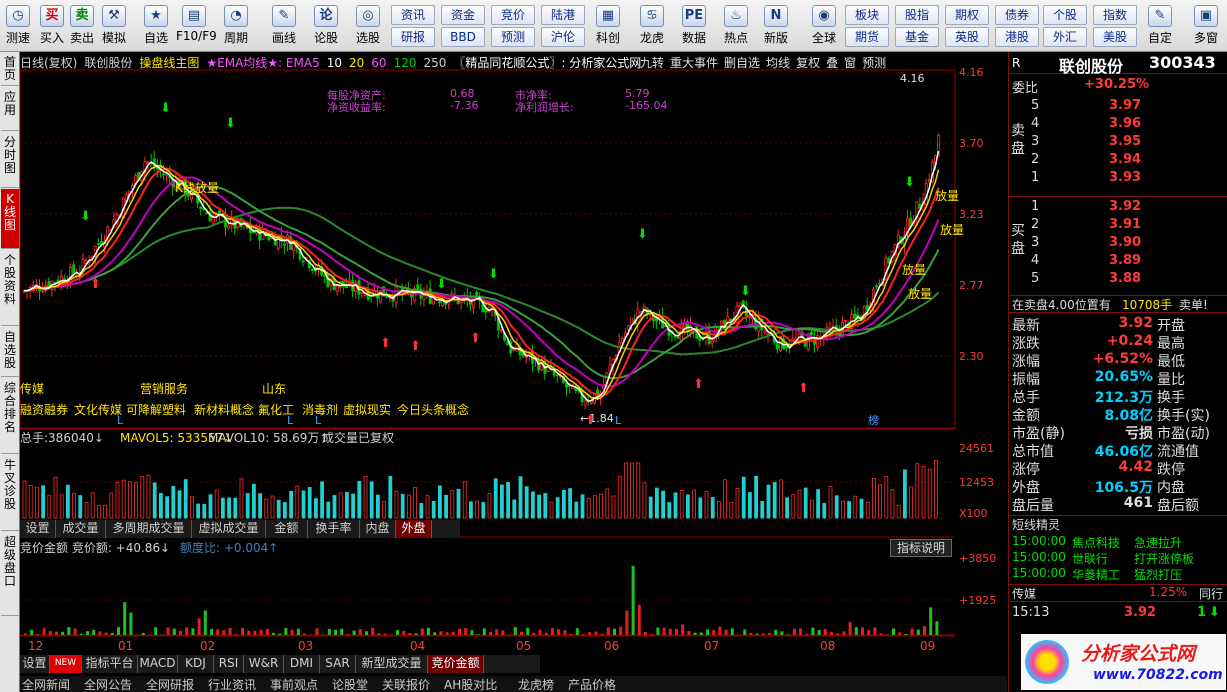  Describe the element at coordinates (378, 529) in the screenshot. I see `vol-tab-内盘: 内盘` at that location.